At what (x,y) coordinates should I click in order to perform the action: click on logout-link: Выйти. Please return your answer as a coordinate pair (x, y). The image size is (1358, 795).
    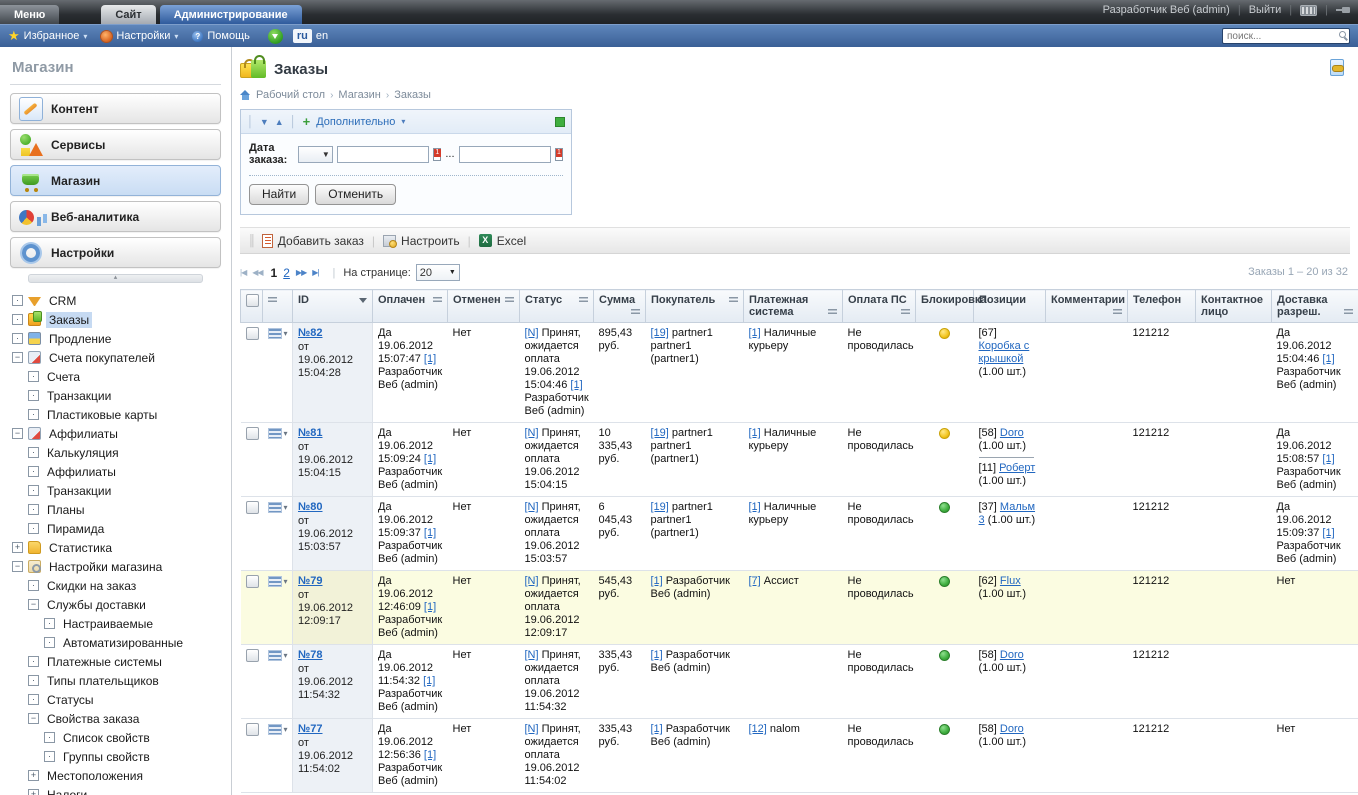
    Looking at the image, I should click on (1265, 10).